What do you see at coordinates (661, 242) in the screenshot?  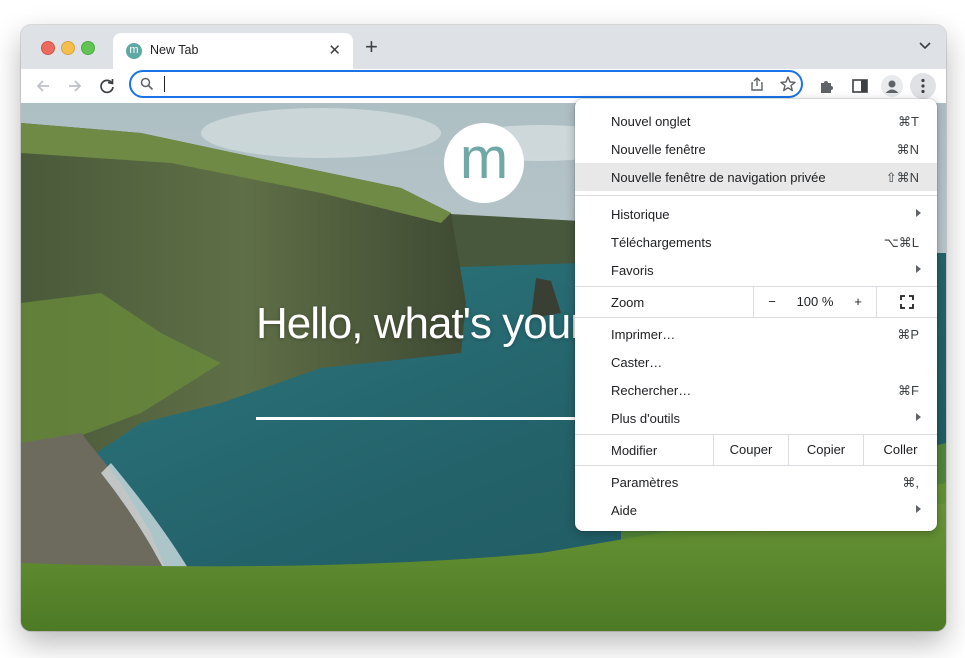 I see `menu-item-label: Téléchargements` at bounding box center [661, 242].